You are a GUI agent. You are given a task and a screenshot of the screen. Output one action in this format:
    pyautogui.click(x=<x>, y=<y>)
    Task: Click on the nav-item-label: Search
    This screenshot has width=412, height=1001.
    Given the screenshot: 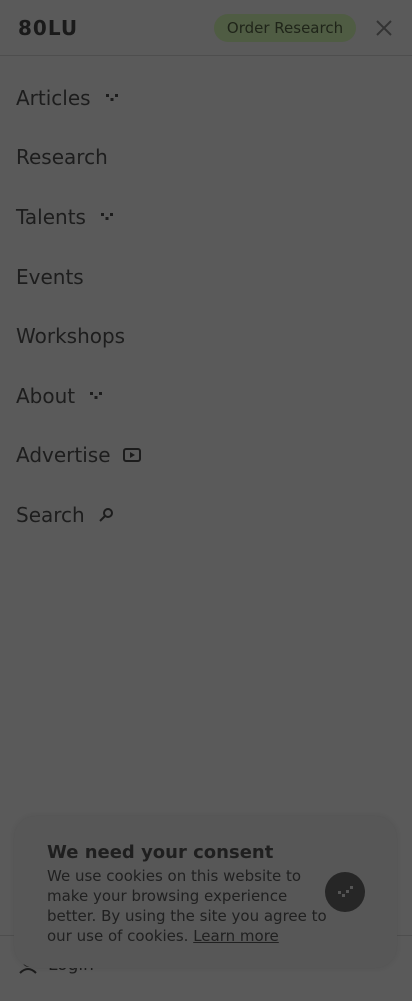 What is the action you would take?
    pyautogui.click(x=50, y=514)
    